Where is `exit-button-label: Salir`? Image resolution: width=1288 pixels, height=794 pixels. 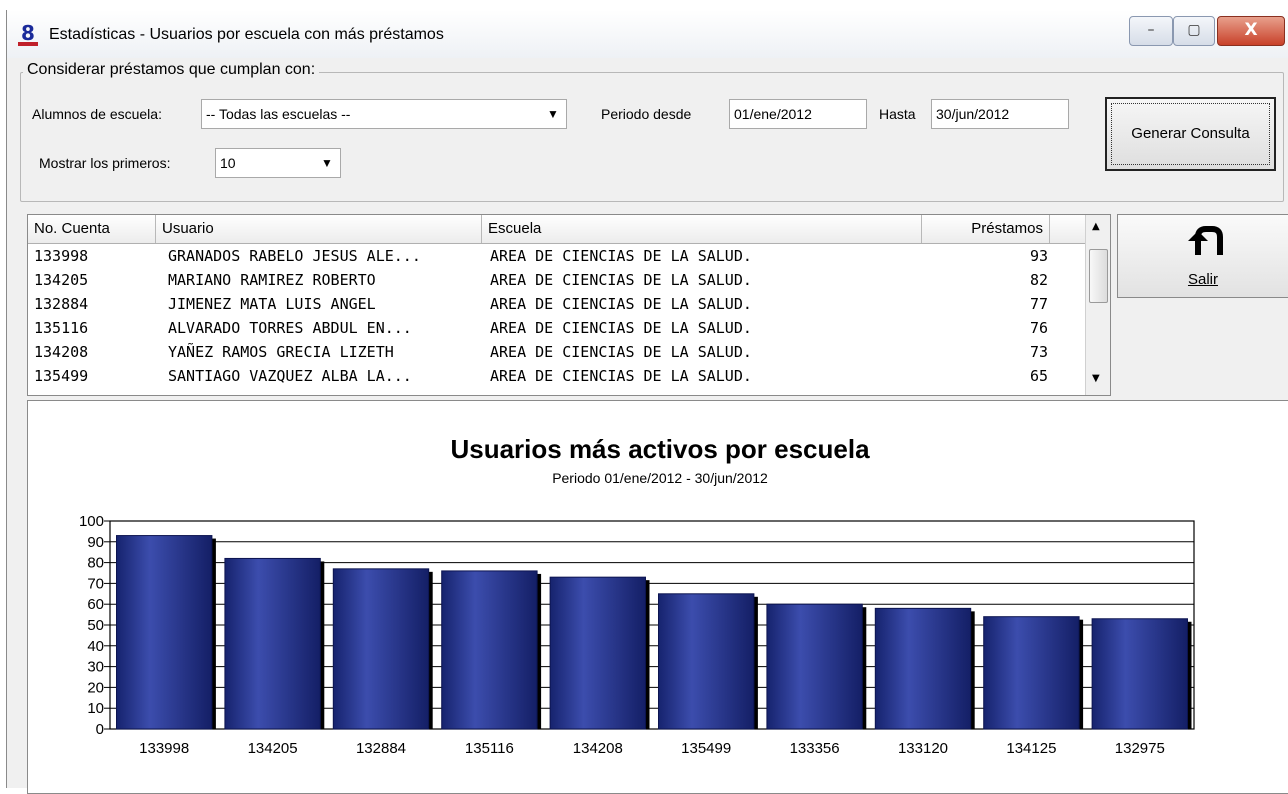 exit-button-label: Salir is located at coordinates (1202, 279).